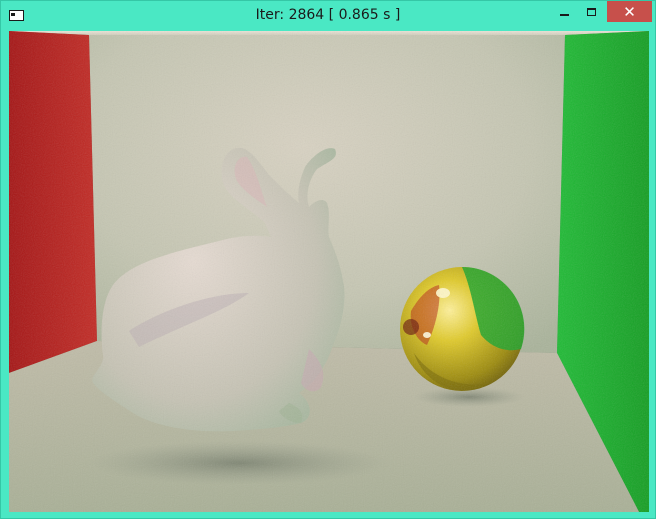 This screenshot has height=519, width=656. I want to click on maximize-icon, so click(591, 11).